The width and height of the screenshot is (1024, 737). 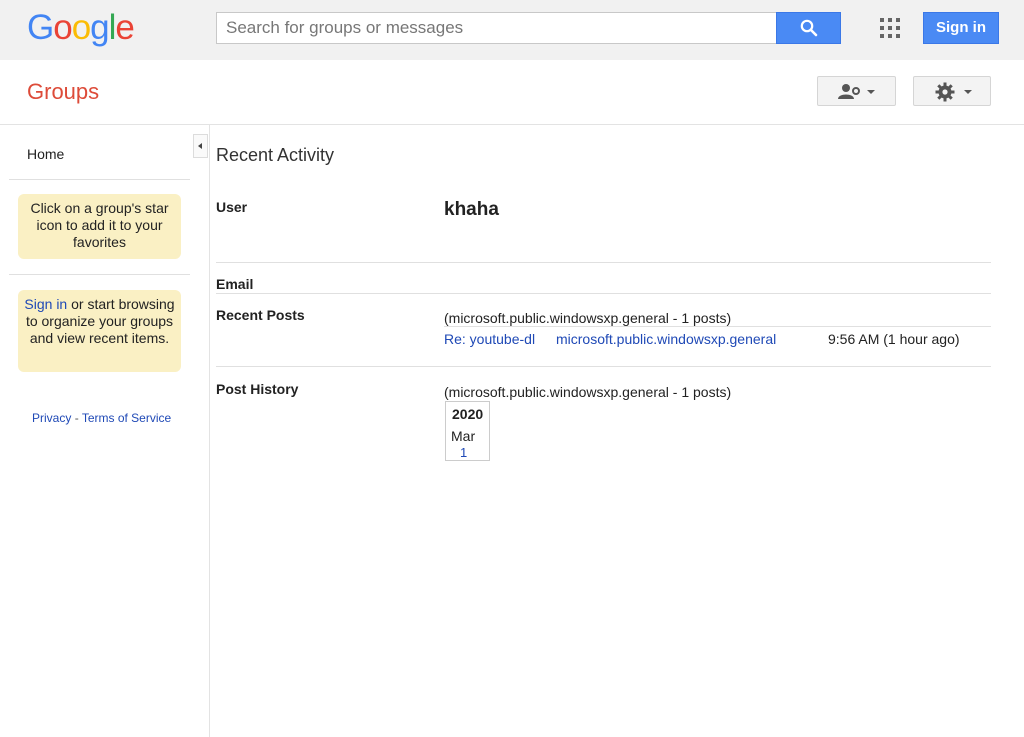 I want to click on apps-grid-icon, so click(x=890, y=28).